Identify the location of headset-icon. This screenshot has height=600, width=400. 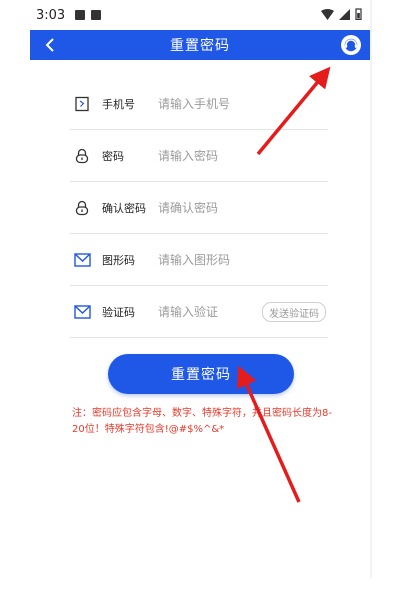
(351, 45).